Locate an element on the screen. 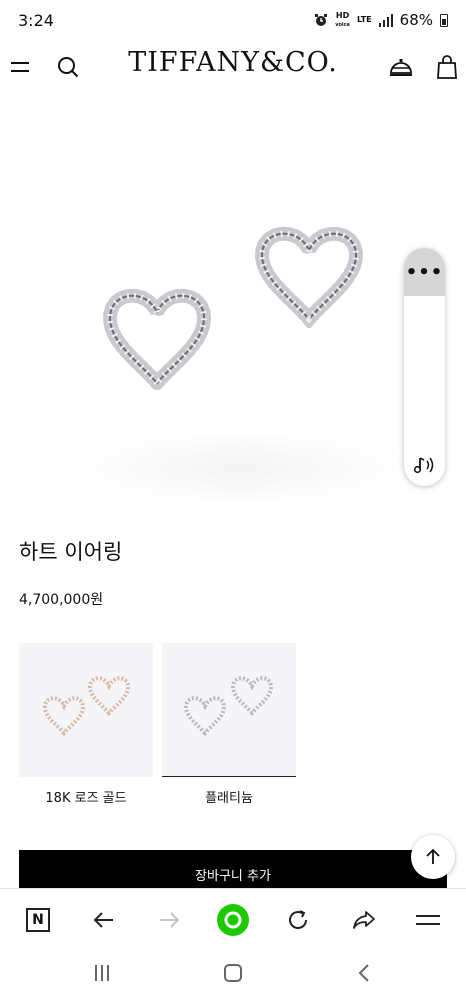  product-title: 하트 이어링 is located at coordinates (71, 552).